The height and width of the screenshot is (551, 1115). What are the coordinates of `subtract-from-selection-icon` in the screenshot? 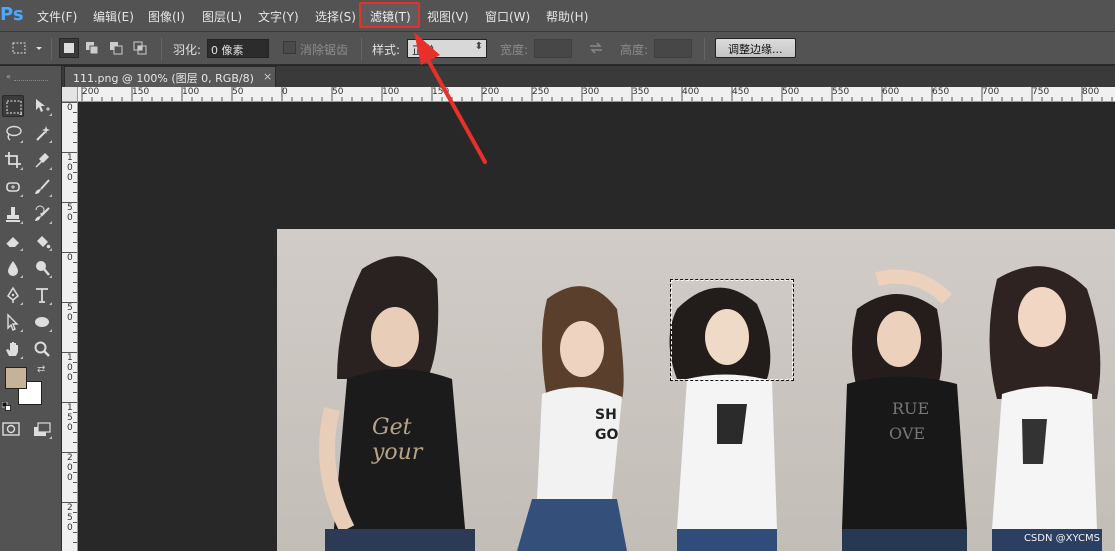 It's located at (116, 48).